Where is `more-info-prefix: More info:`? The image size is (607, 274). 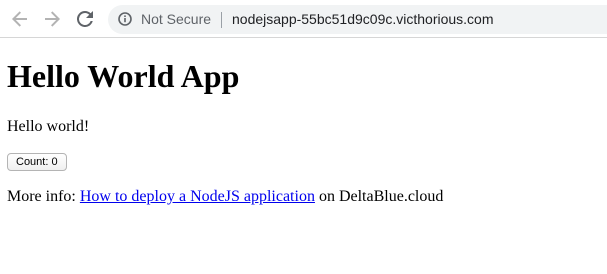 more-info-prefix: More info: is located at coordinates (41, 196).